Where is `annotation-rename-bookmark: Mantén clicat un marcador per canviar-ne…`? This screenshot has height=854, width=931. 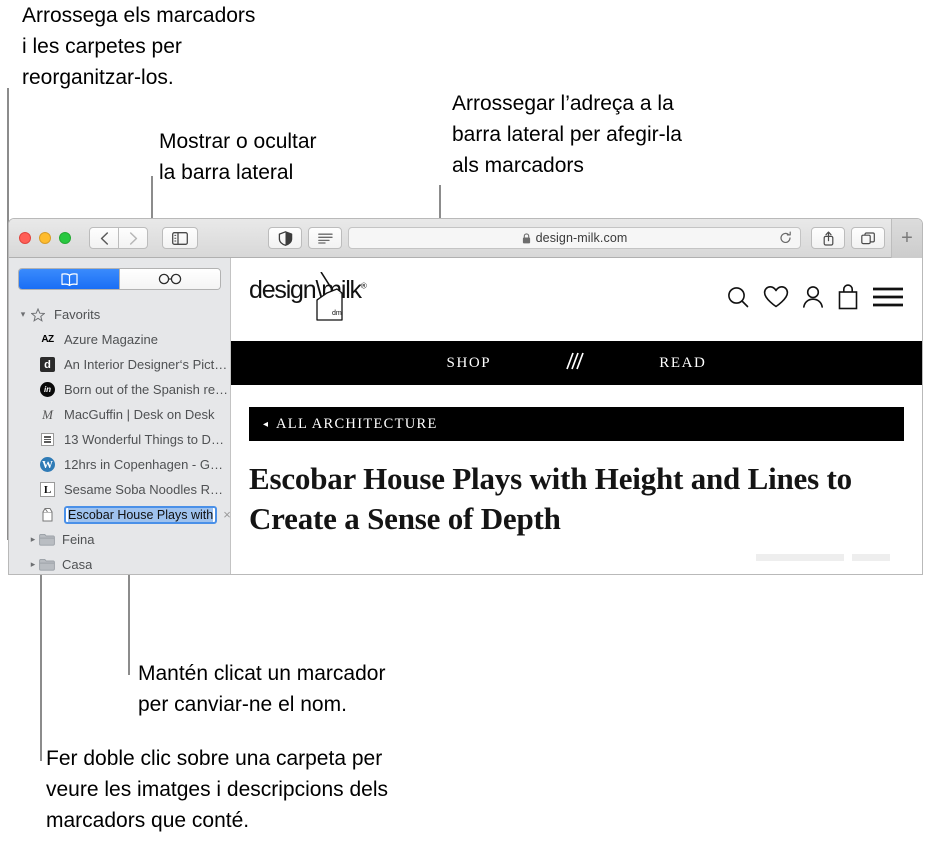
annotation-rename-bookmark: Mantén clicat un marcador per canviar-ne… is located at coordinates (262, 689).